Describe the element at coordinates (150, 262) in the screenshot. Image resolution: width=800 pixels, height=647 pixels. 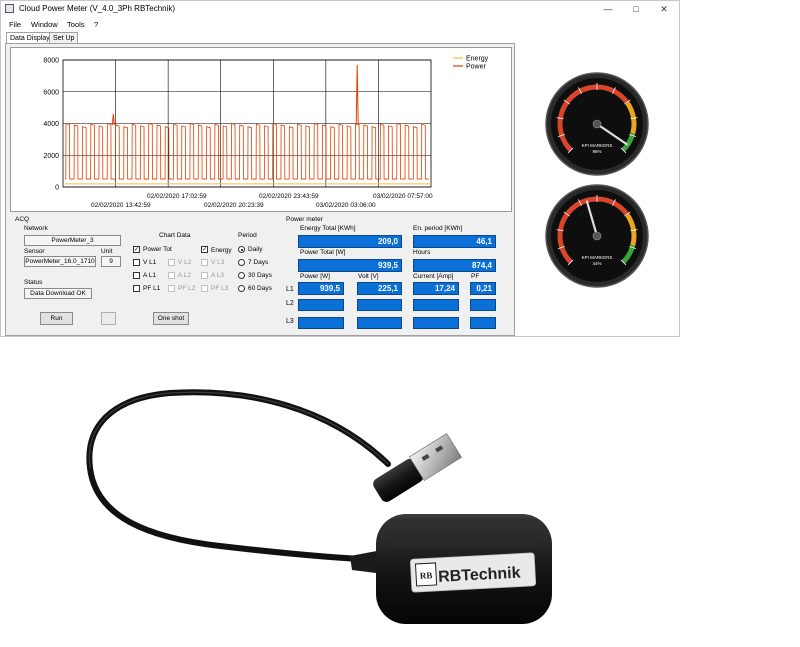
I see `vl1-label: V L1` at that location.